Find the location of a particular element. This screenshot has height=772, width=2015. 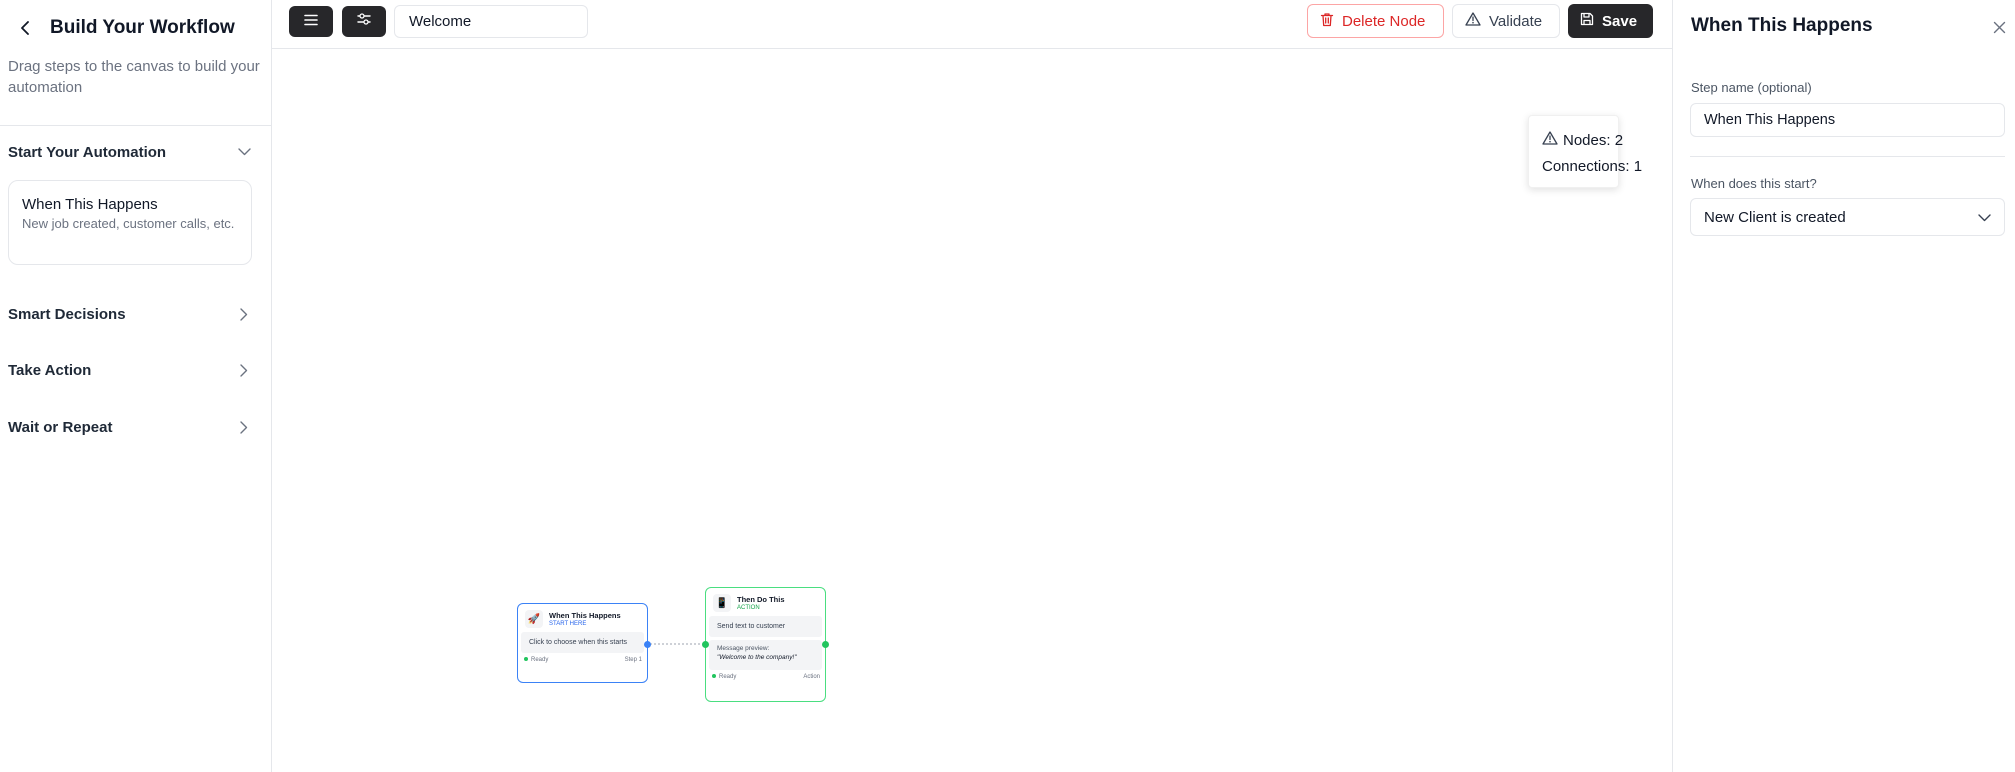

sidebar-header: Build Your Workflow is located at coordinates (135, 28).